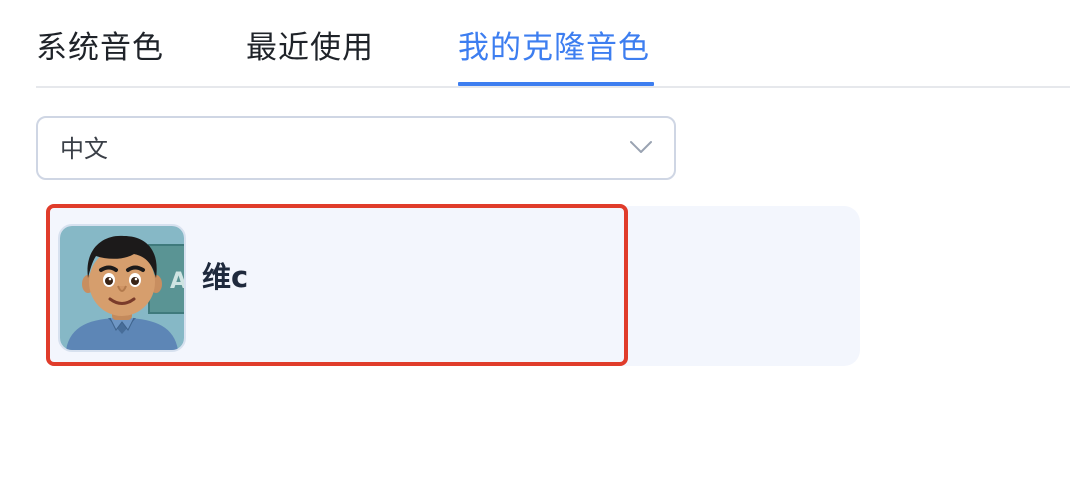 The width and height of the screenshot is (1070, 486). Describe the element at coordinates (310, 48) in the screenshot. I see `tab-recently-used: 最近使用` at that location.